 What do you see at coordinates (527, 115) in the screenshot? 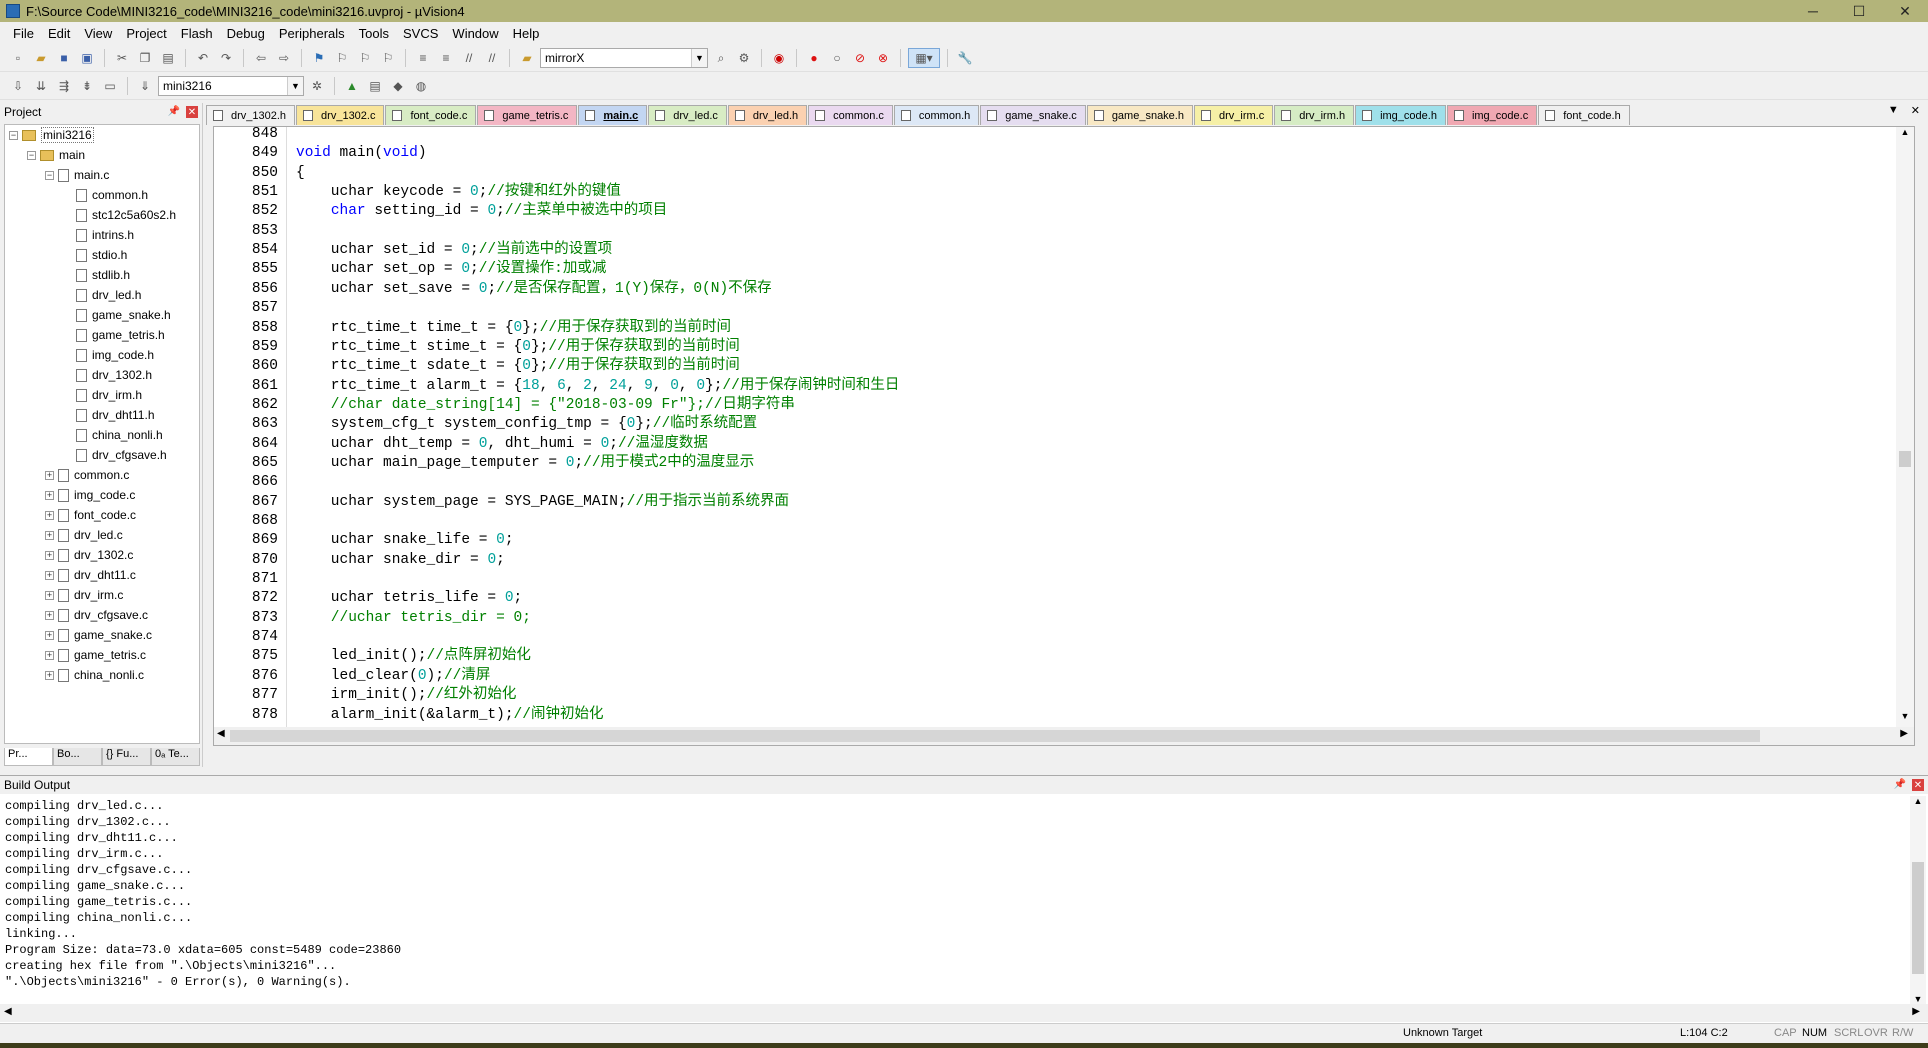
I see `editor-tab: game_tetris.c` at bounding box center [527, 115].